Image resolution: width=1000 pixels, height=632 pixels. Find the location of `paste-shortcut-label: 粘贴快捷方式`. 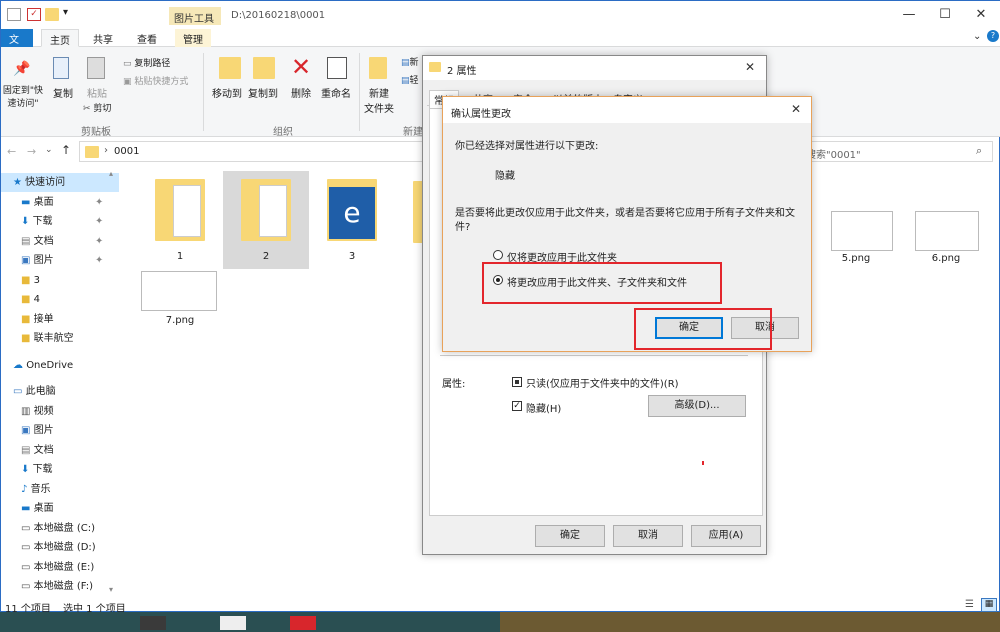

paste-shortcut-label: 粘贴快捷方式 is located at coordinates (161, 82).